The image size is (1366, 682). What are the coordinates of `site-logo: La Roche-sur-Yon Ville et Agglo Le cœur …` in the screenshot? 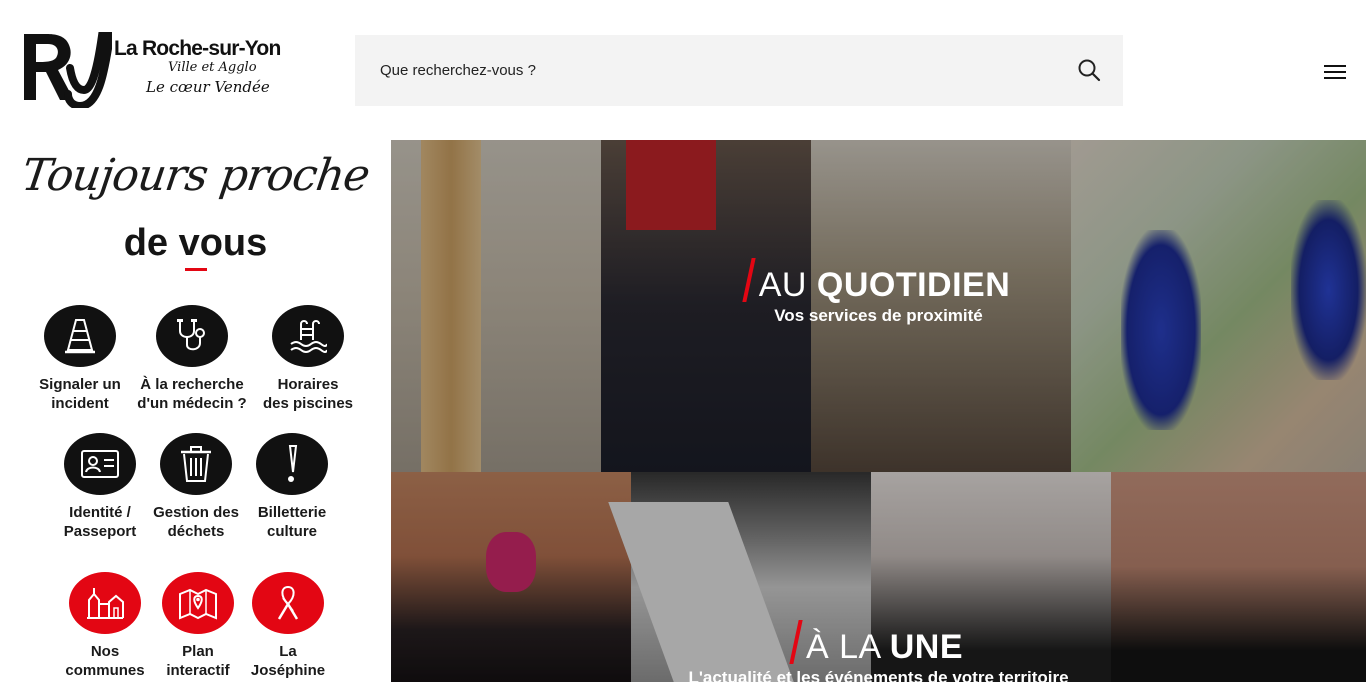 It's located at (165, 68).